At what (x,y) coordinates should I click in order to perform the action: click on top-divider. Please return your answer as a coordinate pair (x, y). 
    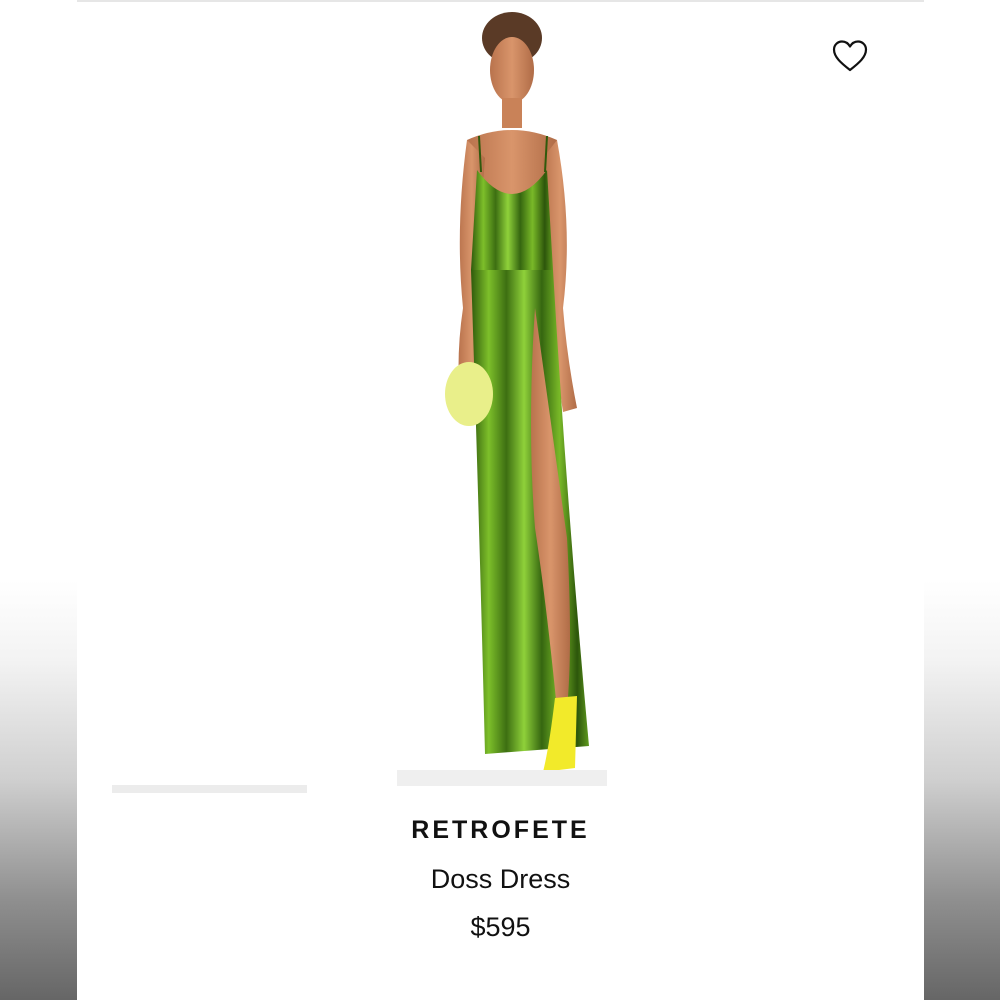
    Looking at the image, I should click on (500, 1).